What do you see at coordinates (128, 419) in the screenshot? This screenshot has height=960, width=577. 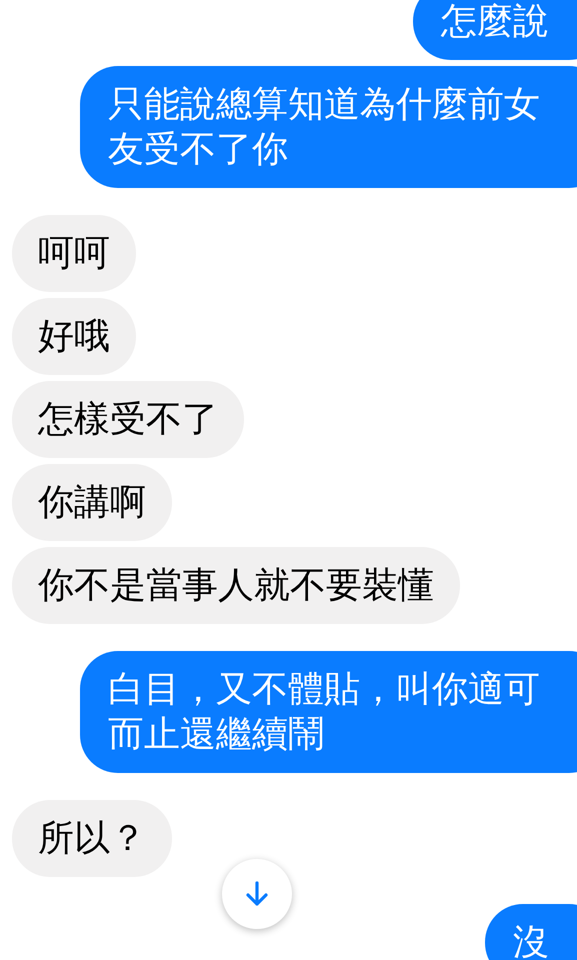 I see `received-message: 怎樣受不了` at bounding box center [128, 419].